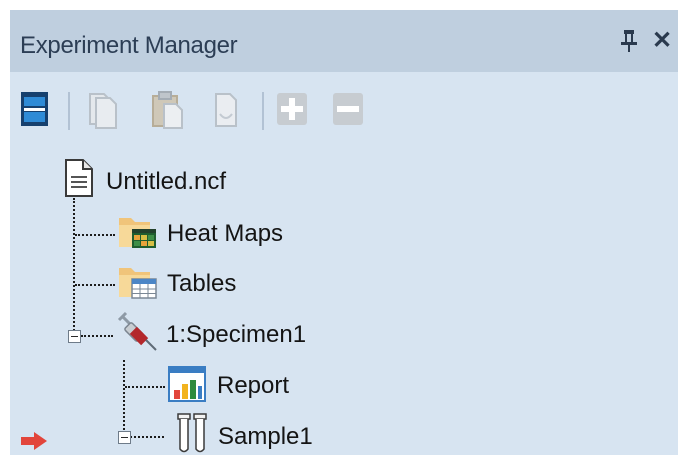  I want to click on current-item-arrow-icon, so click(34, 443).